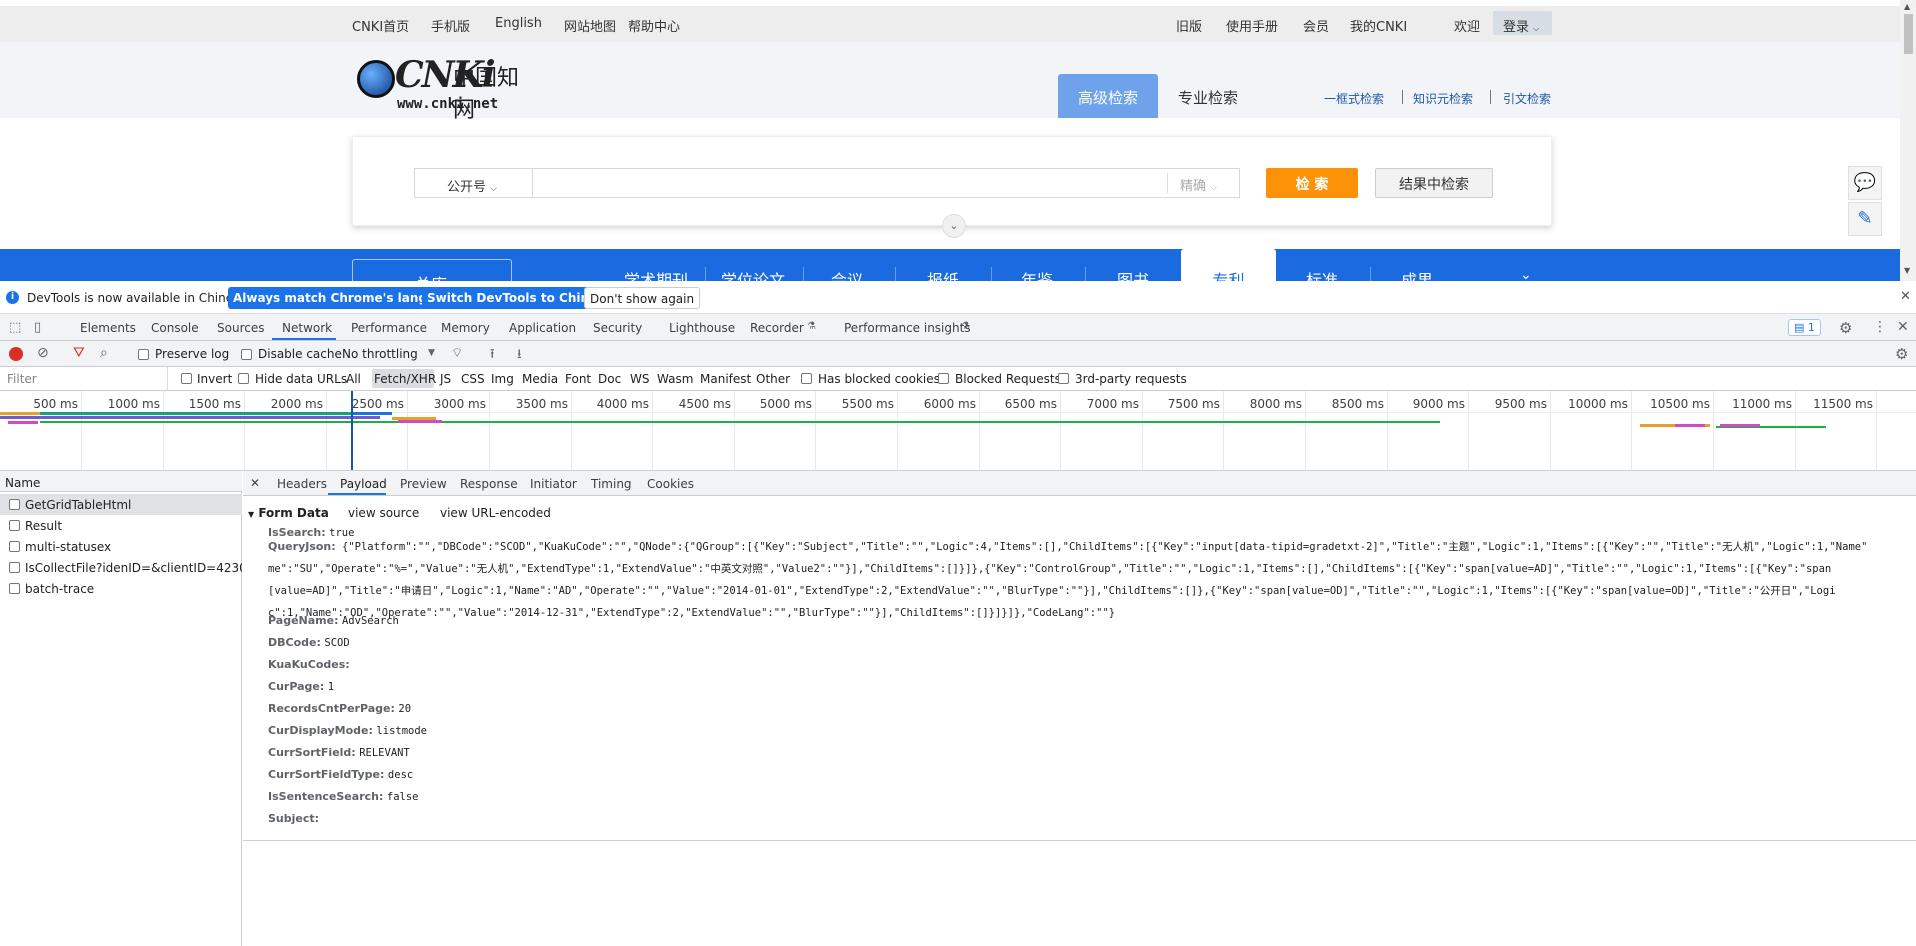 Image resolution: width=1916 pixels, height=946 pixels. Describe the element at coordinates (725, 379) in the screenshot. I see `filter-manifest: Manifest` at that location.